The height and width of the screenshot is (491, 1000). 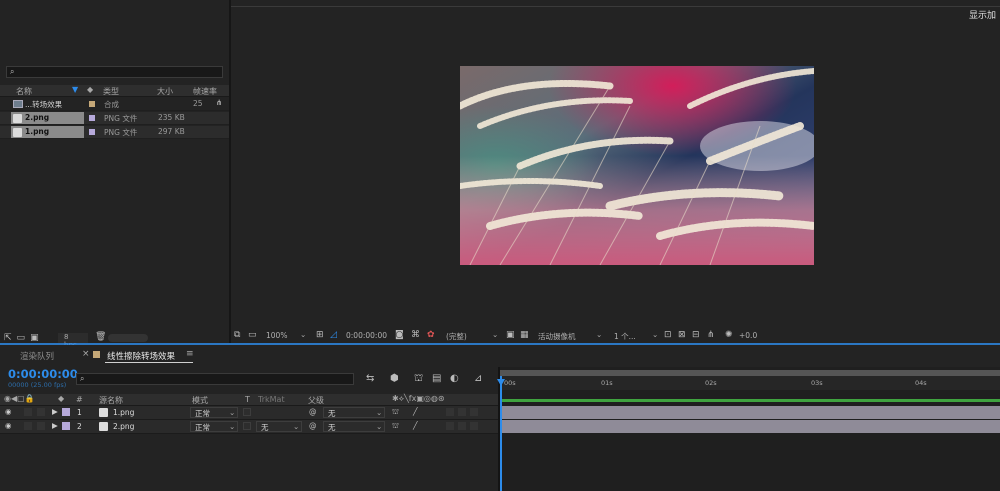 What do you see at coordinates (252, 335) in the screenshot?
I see `monitor-icon: ▭` at bounding box center [252, 335].